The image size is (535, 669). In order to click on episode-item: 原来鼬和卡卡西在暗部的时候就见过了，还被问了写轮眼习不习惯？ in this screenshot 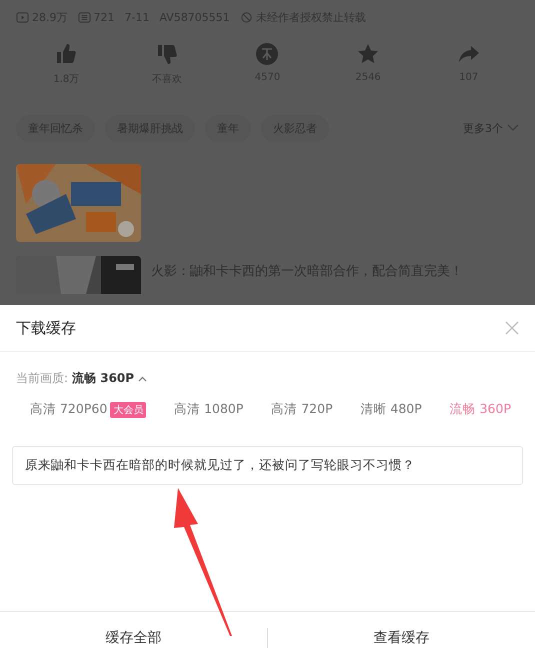, I will do `click(267, 465)`.